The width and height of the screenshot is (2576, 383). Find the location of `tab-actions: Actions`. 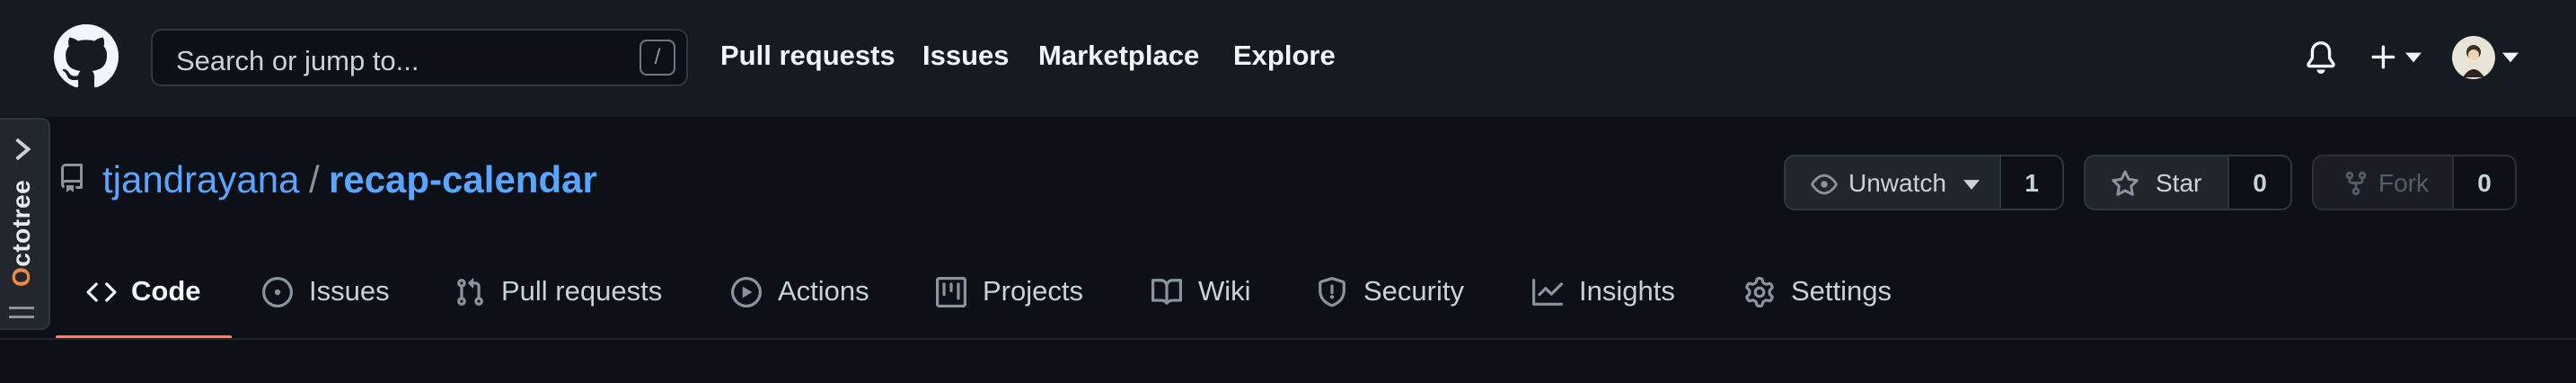

tab-actions: Actions is located at coordinates (803, 306).